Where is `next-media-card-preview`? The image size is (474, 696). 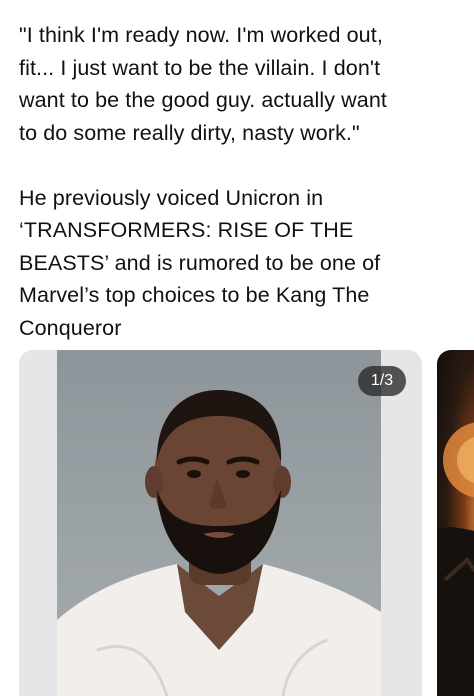 next-media-card-preview is located at coordinates (455, 523).